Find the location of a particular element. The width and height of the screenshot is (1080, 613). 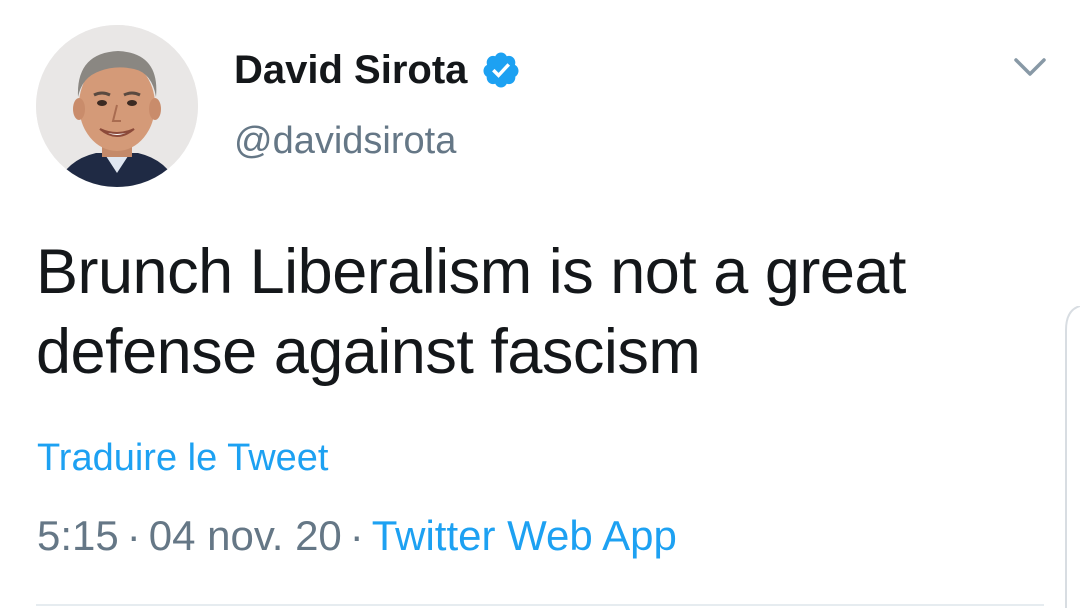

display-name: David Sirota is located at coordinates (350, 70).